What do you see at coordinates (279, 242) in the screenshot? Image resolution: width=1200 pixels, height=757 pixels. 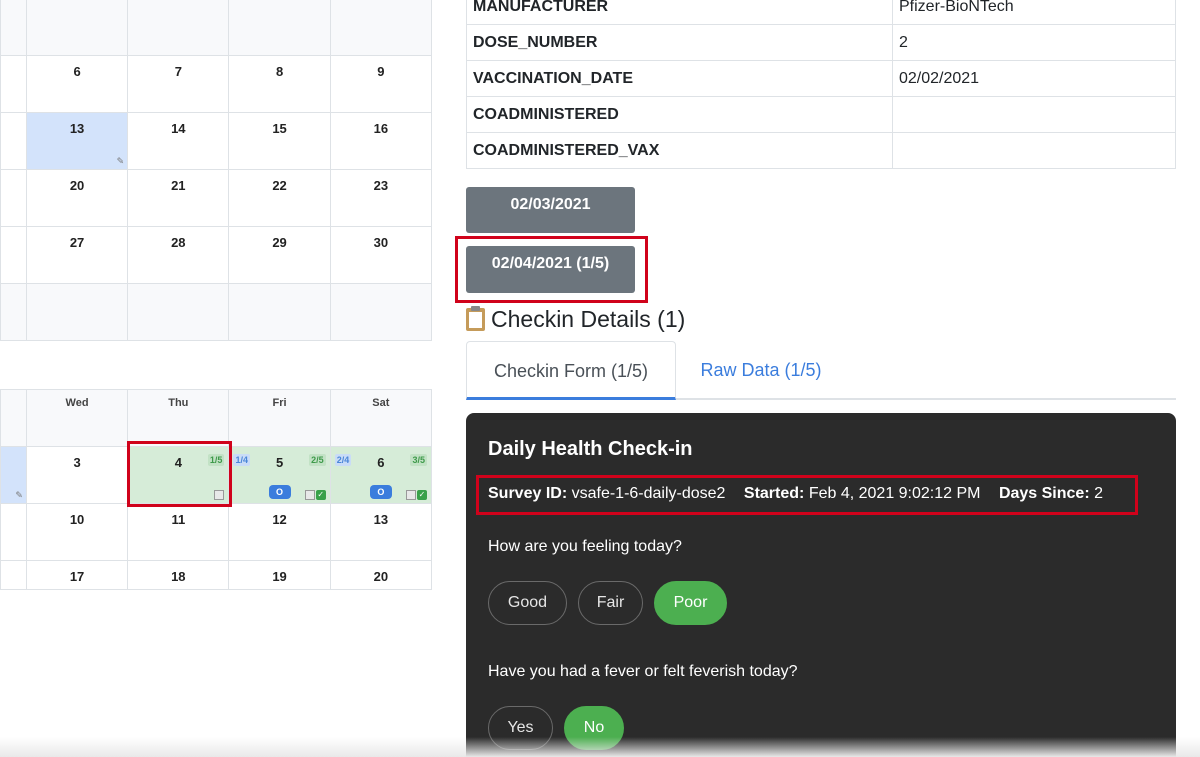 I see `day-number: 29` at bounding box center [279, 242].